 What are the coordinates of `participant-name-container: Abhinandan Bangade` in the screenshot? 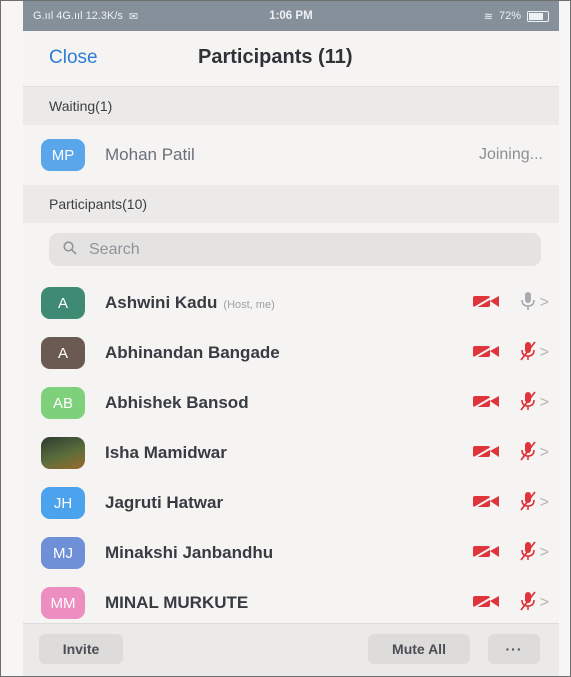 It's located at (192, 353).